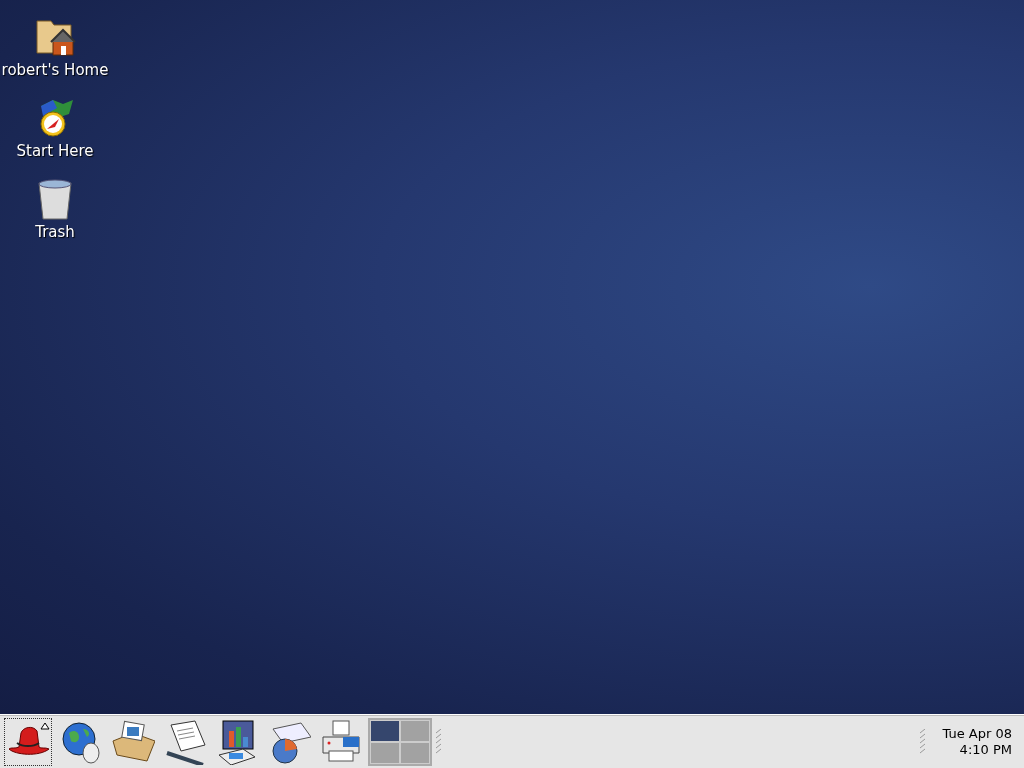  What do you see at coordinates (55, 150) in the screenshot?
I see `icon-label: Start Here` at bounding box center [55, 150].